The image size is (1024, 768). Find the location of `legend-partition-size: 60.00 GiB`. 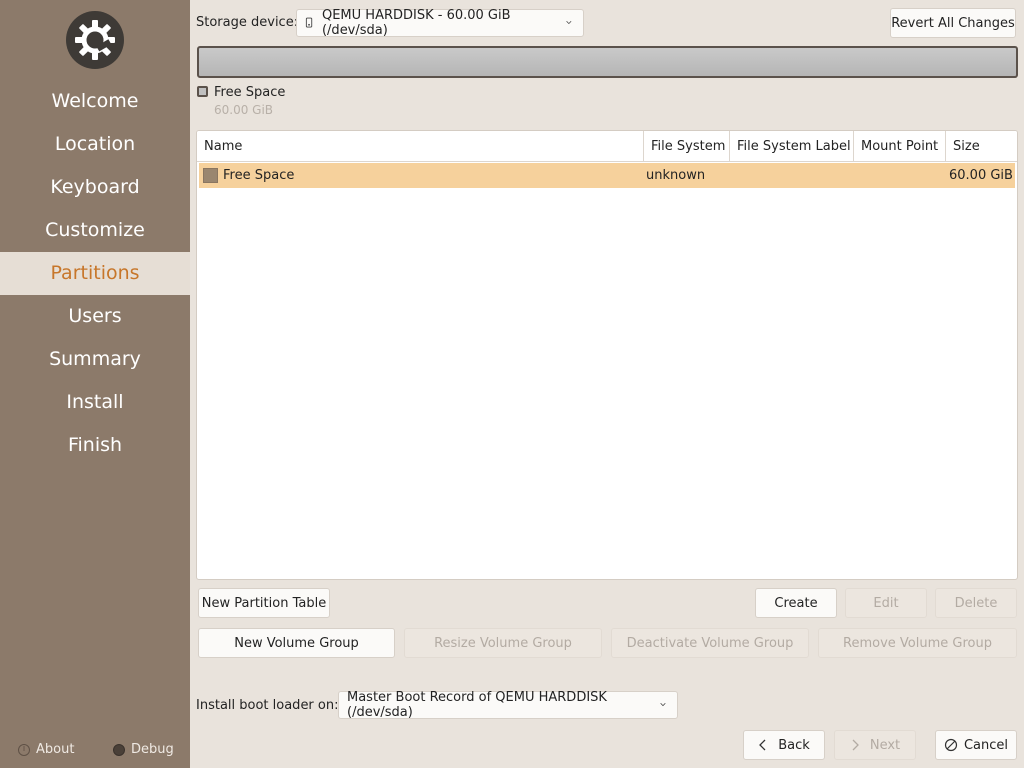

legend-partition-size: 60.00 GiB is located at coordinates (244, 110).